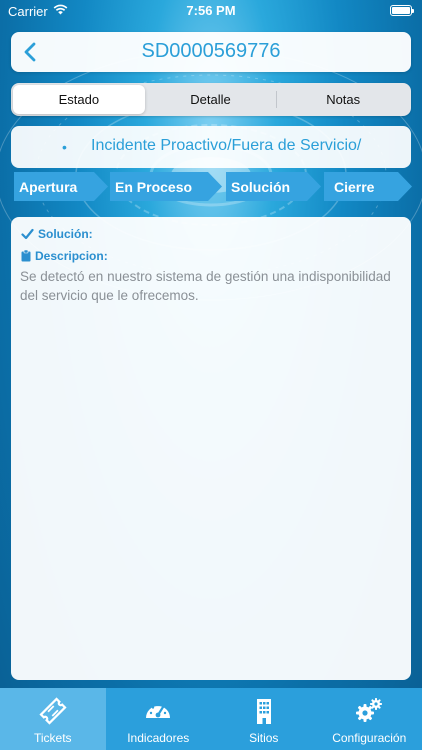  What do you see at coordinates (158, 710) in the screenshot?
I see `speedometer-icon` at bounding box center [158, 710].